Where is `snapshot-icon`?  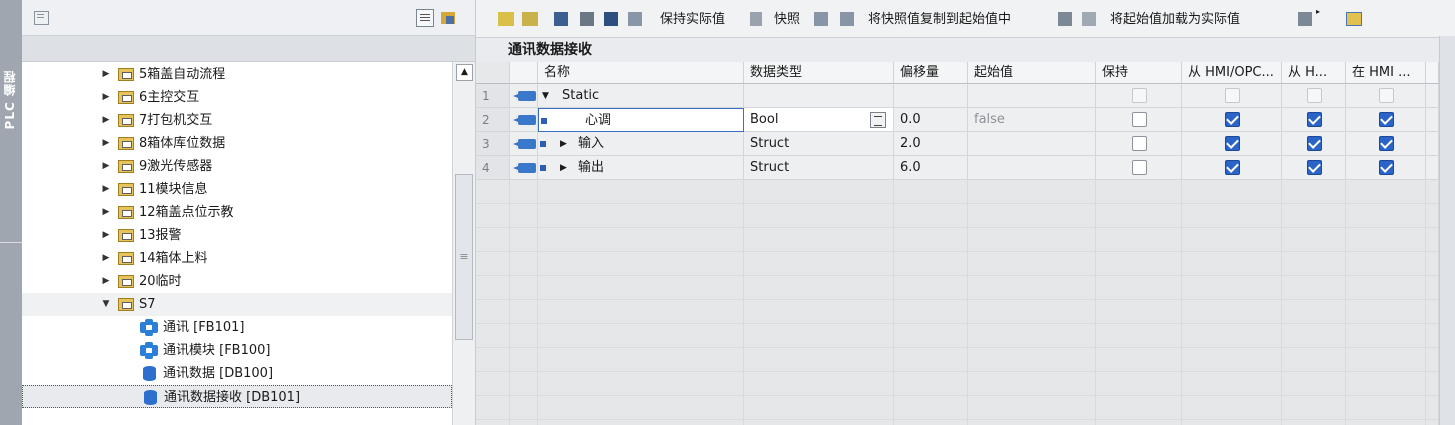 snapshot-icon is located at coordinates (756, 19).